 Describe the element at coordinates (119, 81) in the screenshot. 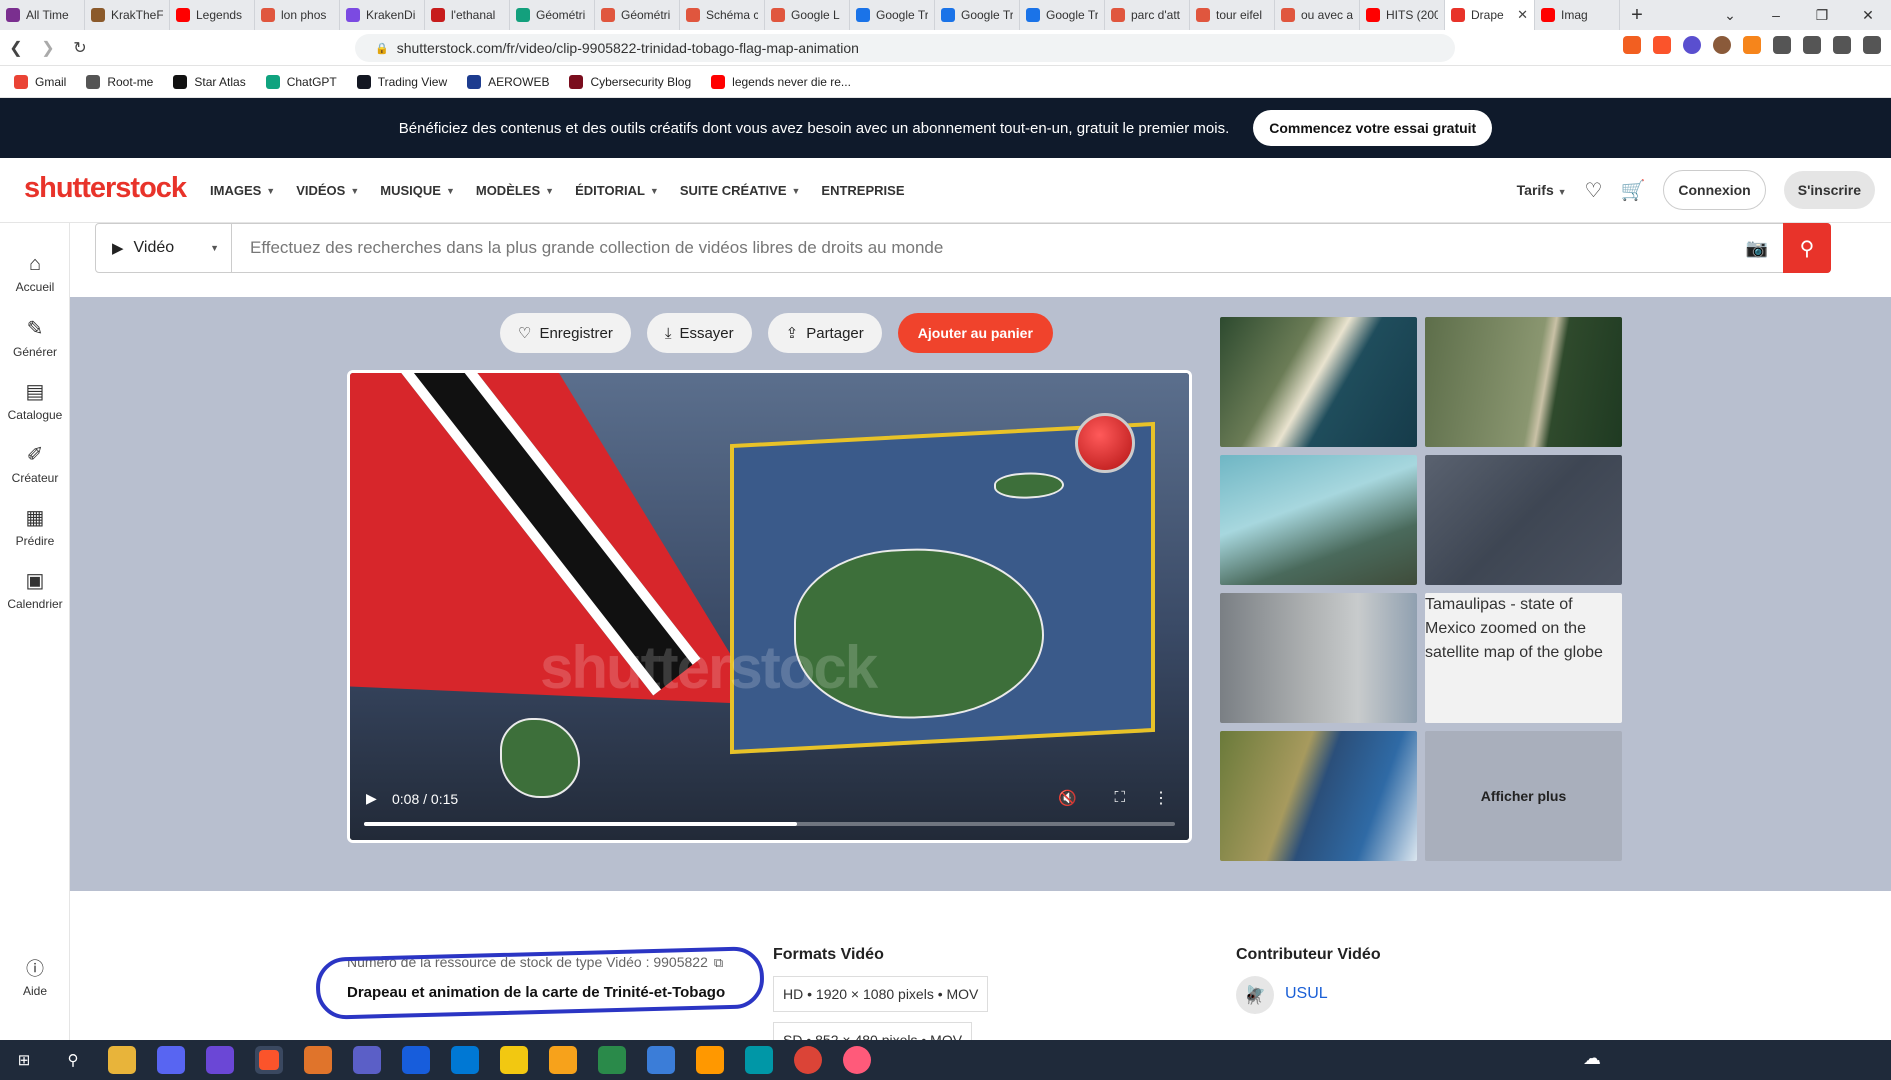

I see `bookmark-item: Root-me` at that location.